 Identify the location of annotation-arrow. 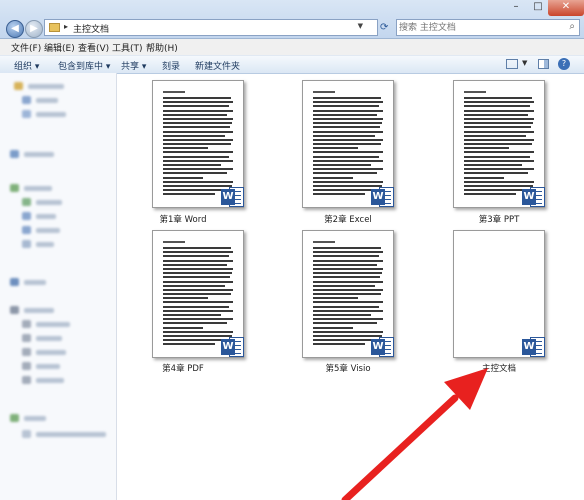
(414, 434).